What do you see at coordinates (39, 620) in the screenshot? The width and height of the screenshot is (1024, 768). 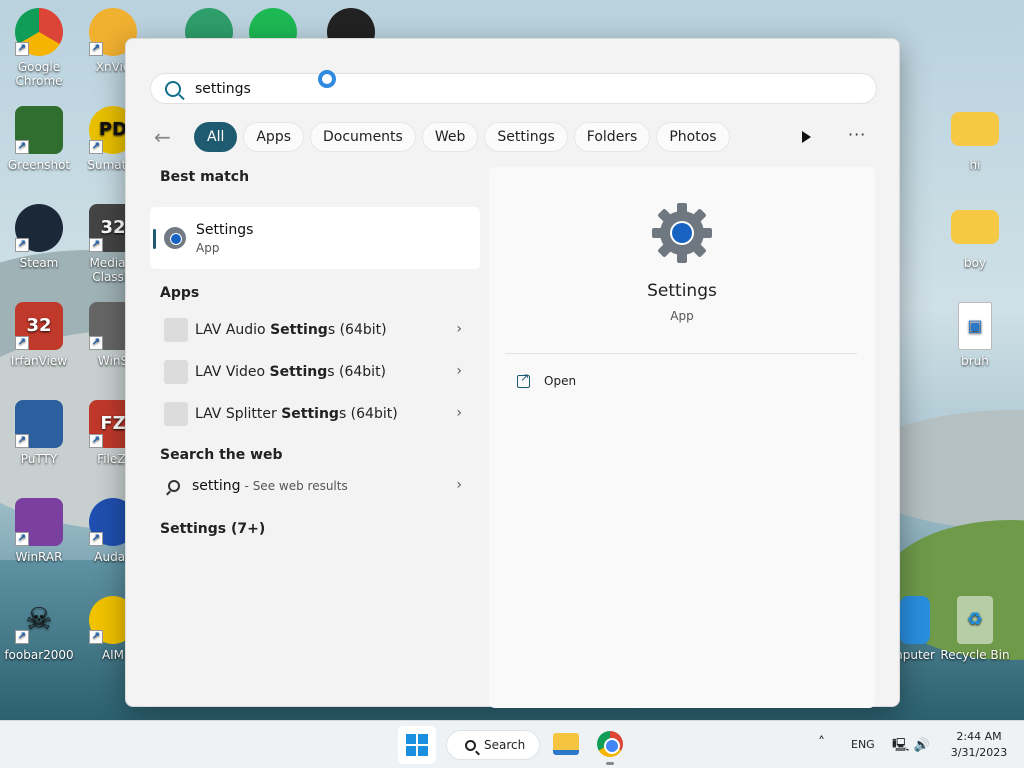 I see `foobar-icon: ☠ ↗` at bounding box center [39, 620].